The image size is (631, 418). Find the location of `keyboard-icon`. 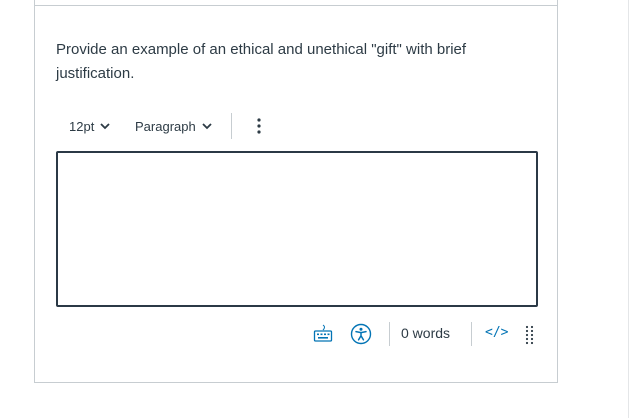

keyboard-icon is located at coordinates (323, 334).